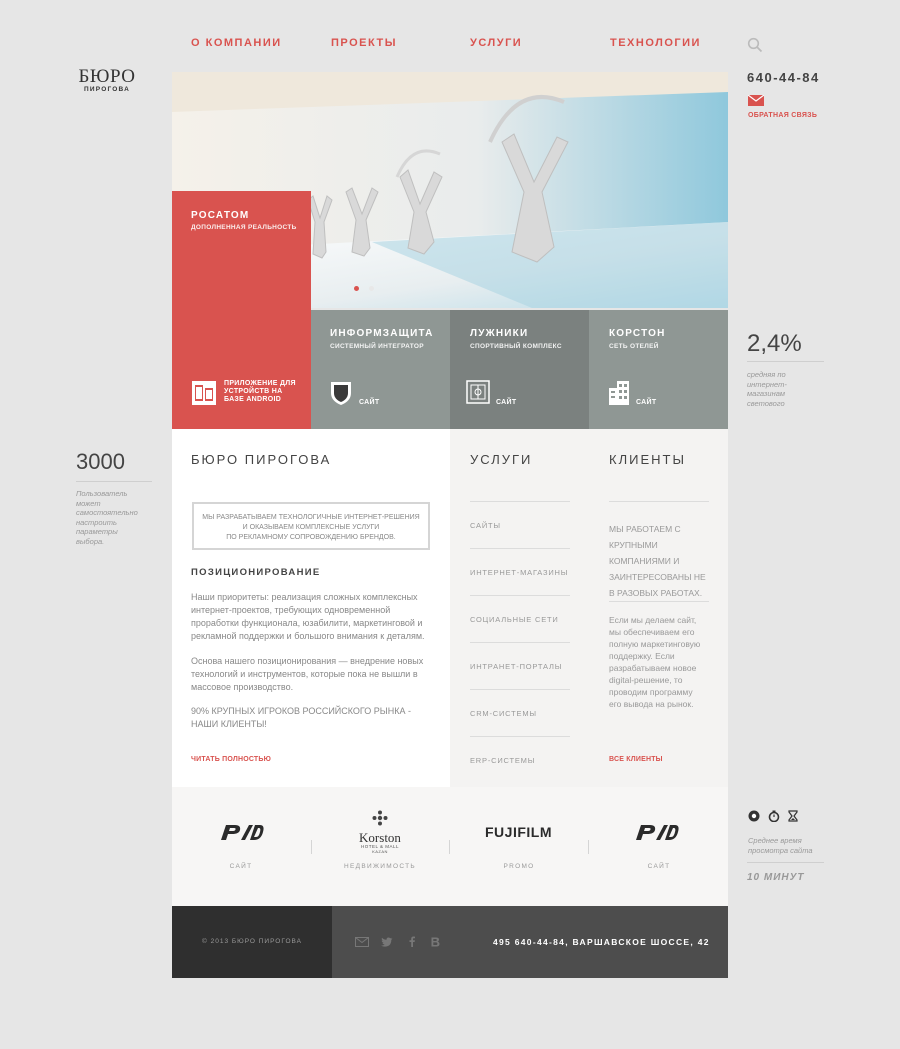 The height and width of the screenshot is (1049, 900). What do you see at coordinates (519, 369) in the screenshot?
I see `project-tile-luzhniki: ЛУЖНИКИ СПОРТИВНЫЙ КОМПЛЕКС САЙТ` at bounding box center [519, 369].